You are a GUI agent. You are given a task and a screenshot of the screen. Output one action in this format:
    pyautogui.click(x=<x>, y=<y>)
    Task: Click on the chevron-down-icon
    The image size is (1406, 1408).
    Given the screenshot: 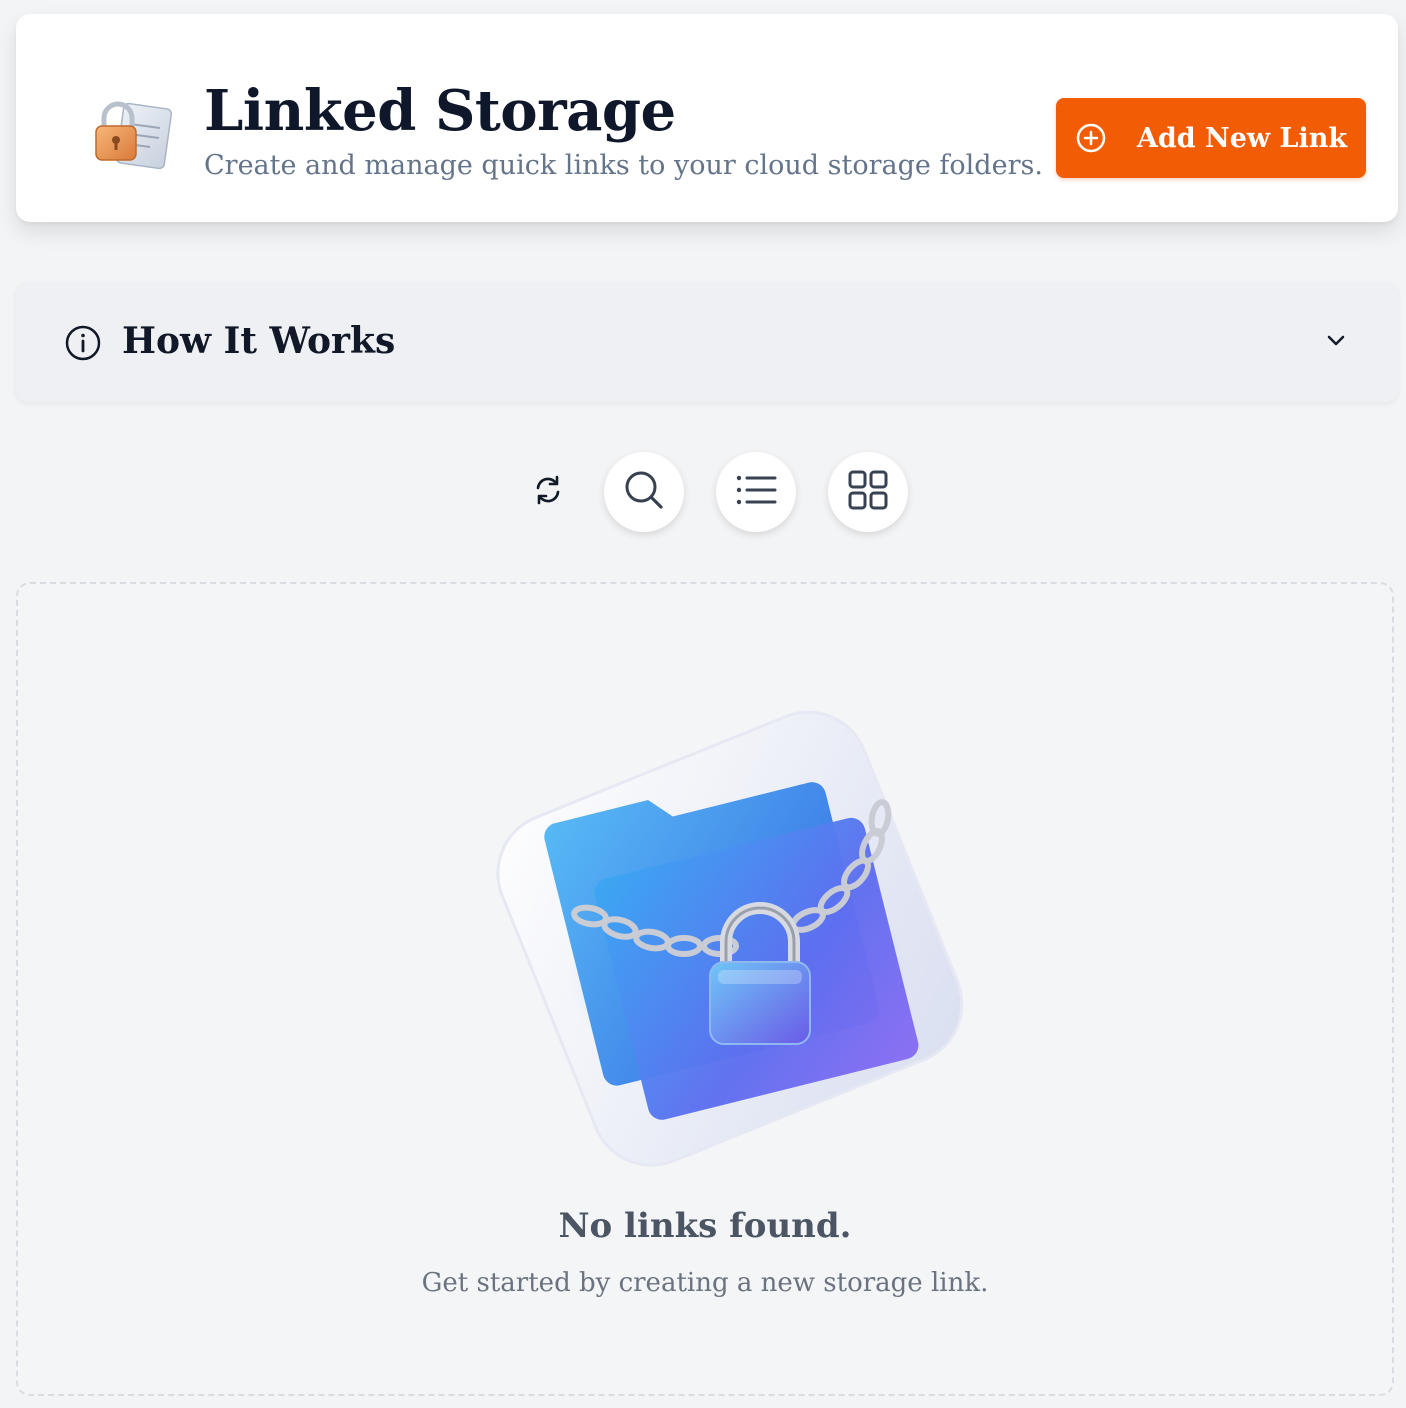 What is the action you would take?
    pyautogui.click(x=1336, y=340)
    